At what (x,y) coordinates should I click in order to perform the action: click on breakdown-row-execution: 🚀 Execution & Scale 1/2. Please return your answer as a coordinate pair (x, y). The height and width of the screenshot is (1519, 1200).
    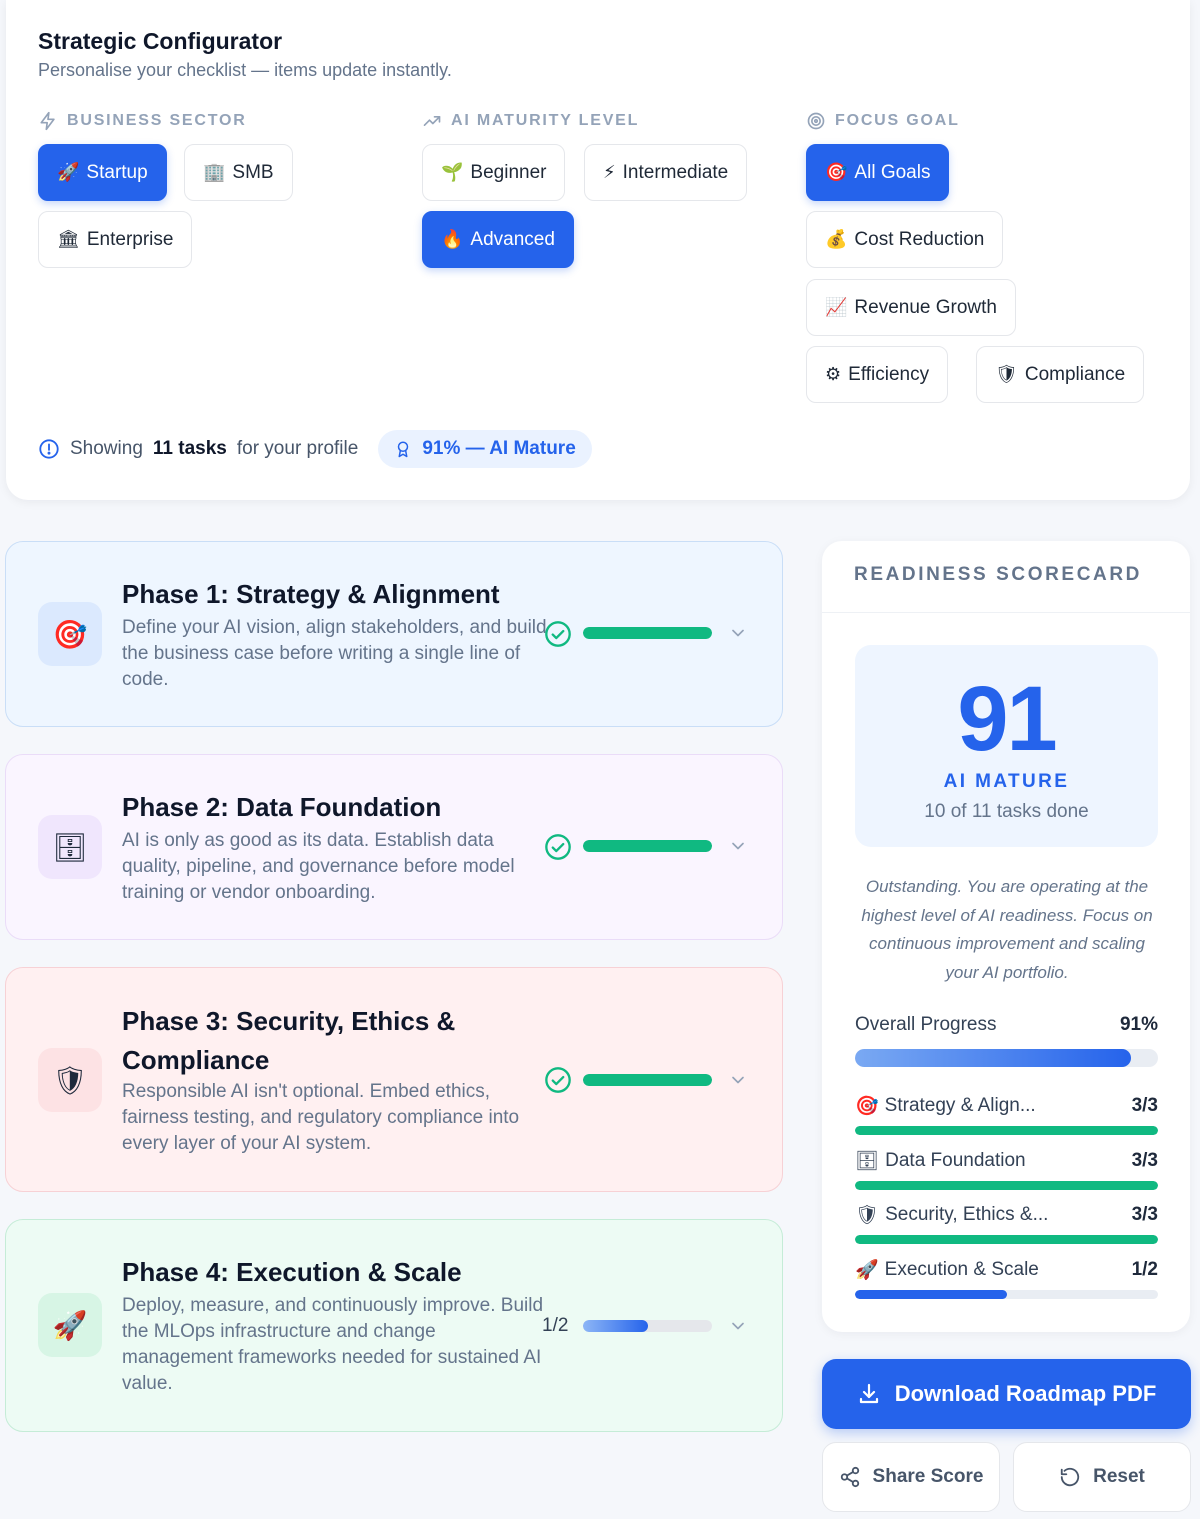
    Looking at the image, I should click on (1006, 1270).